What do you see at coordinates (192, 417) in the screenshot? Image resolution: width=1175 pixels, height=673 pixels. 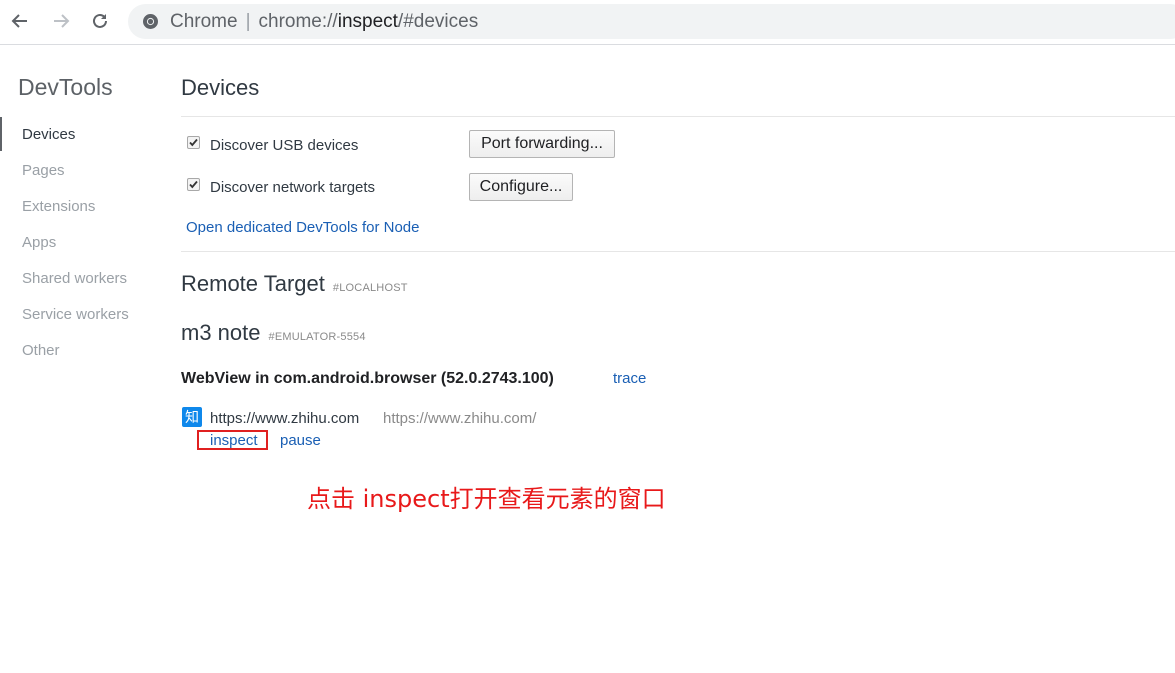 I see `zhihu-favicon-icon: 知` at bounding box center [192, 417].